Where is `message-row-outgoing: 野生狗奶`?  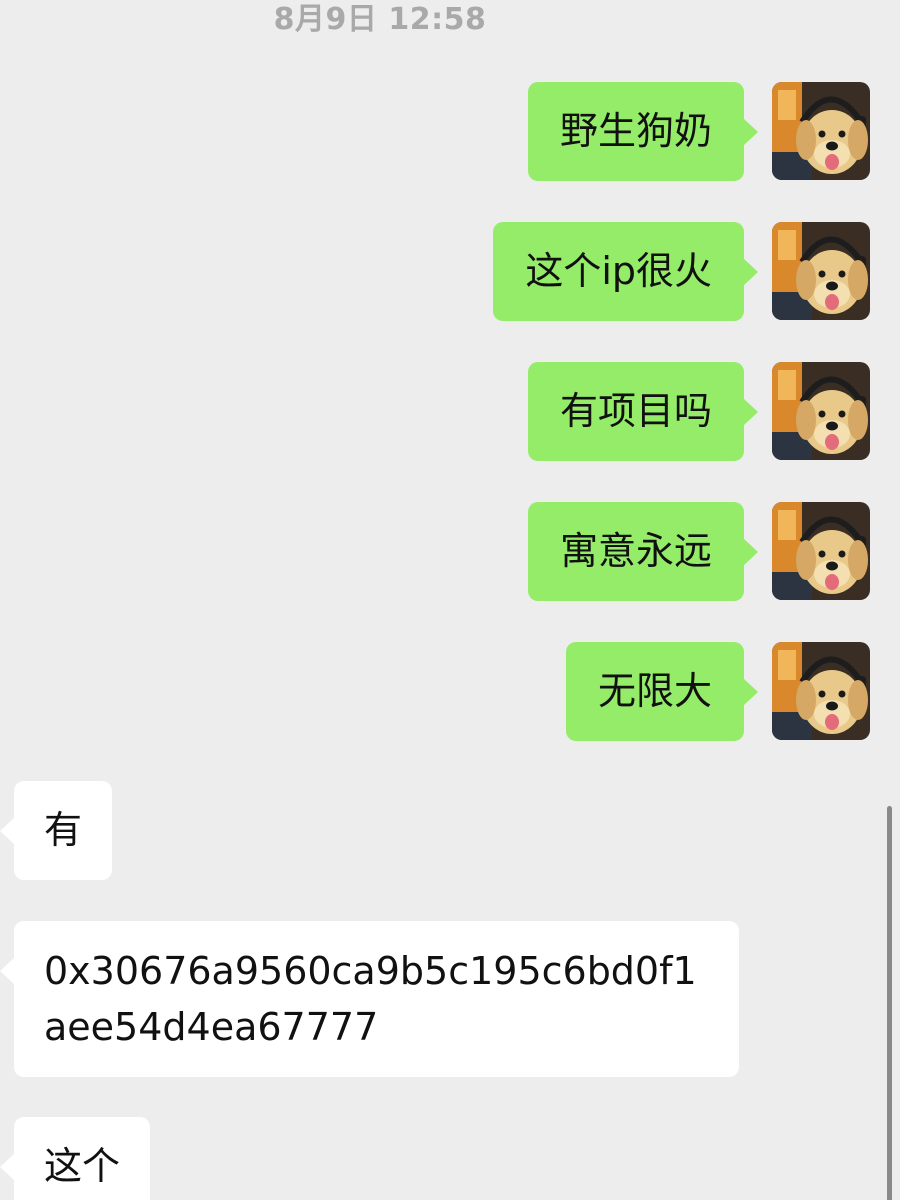 message-row-outgoing: 野生狗奶 is located at coordinates (450, 132).